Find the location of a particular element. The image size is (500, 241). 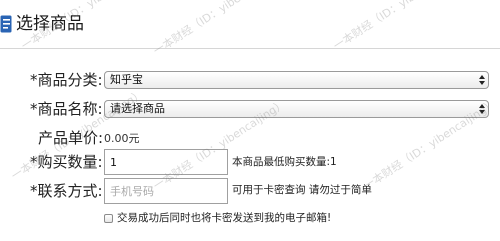

category-label: *商品分类: is located at coordinates (66, 80).